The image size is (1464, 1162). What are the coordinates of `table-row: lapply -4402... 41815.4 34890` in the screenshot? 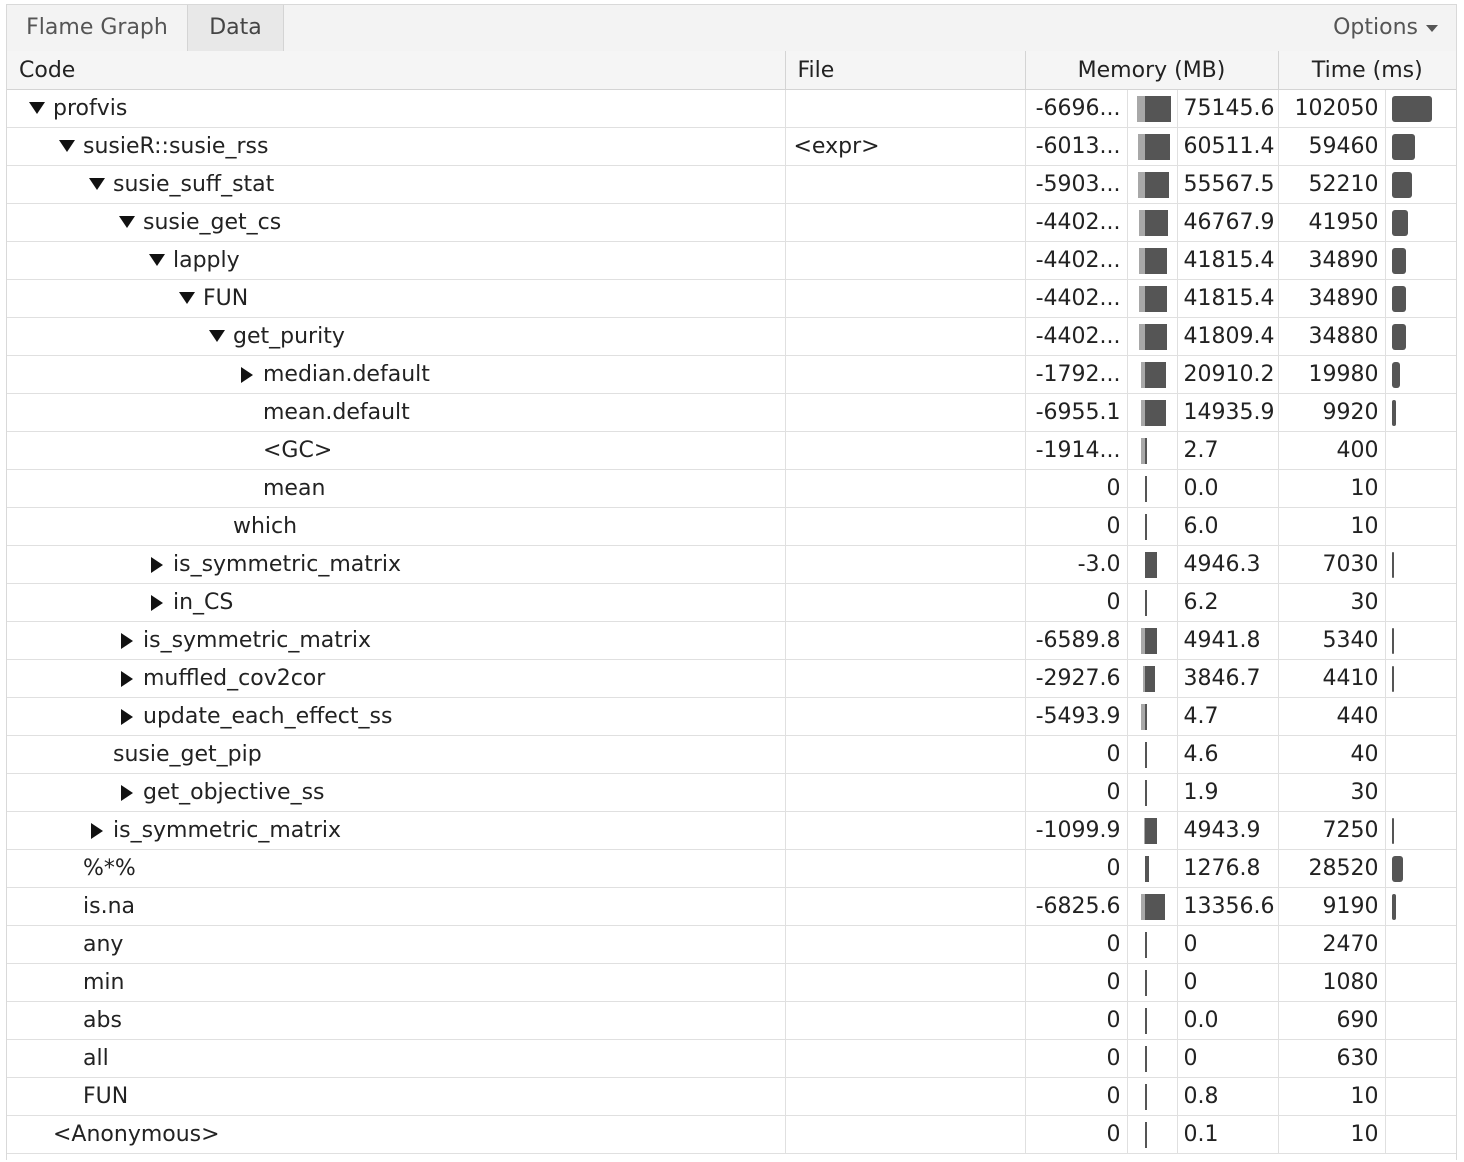 It's located at (732, 260).